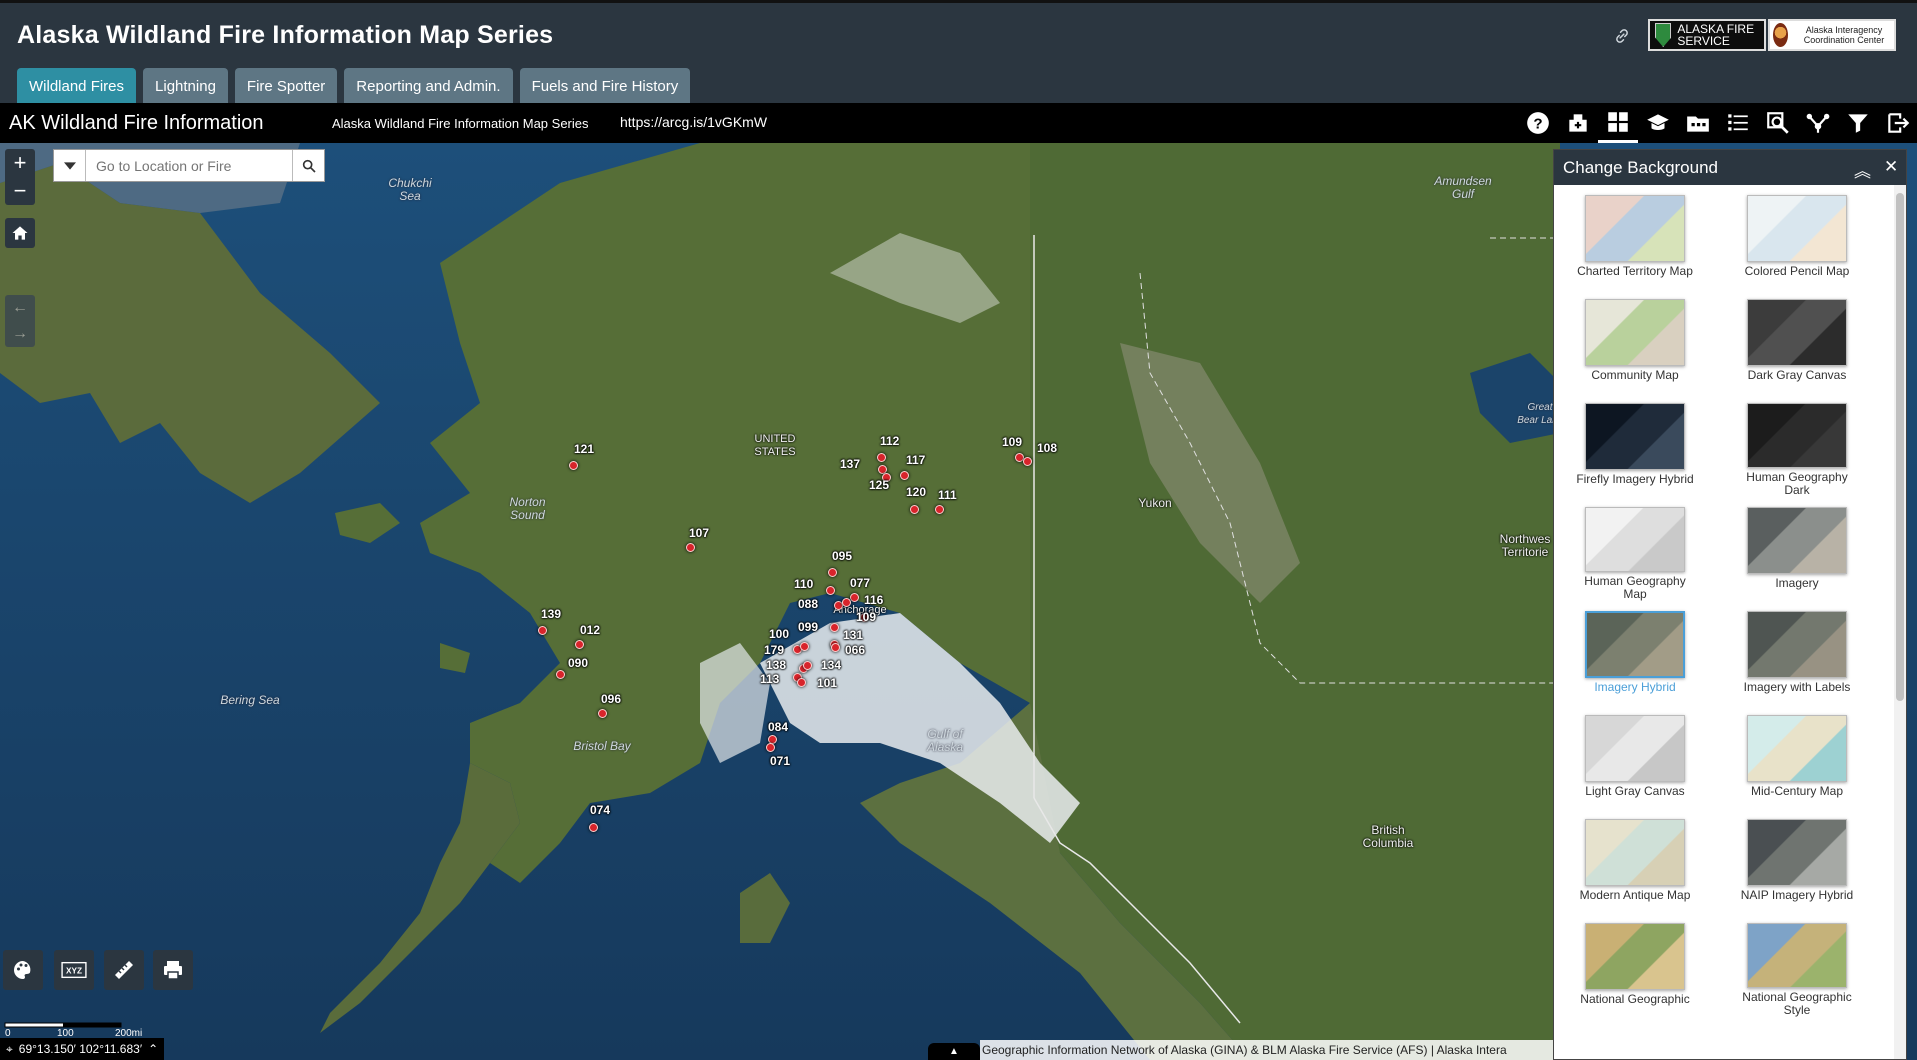 This screenshot has height=1060, width=1917. I want to click on logo-afs-text: ALASKA FIRE SERVICE, so click(1716, 35).